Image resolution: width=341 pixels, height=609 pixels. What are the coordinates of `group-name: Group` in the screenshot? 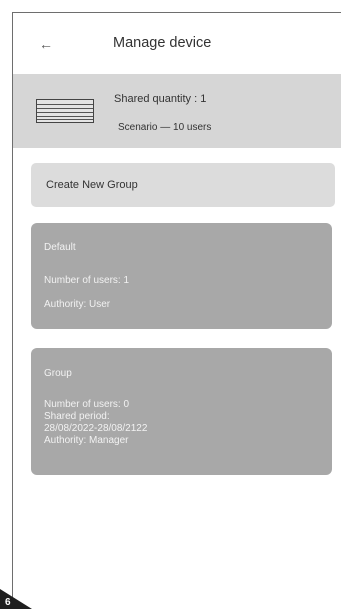 It's located at (58, 373).